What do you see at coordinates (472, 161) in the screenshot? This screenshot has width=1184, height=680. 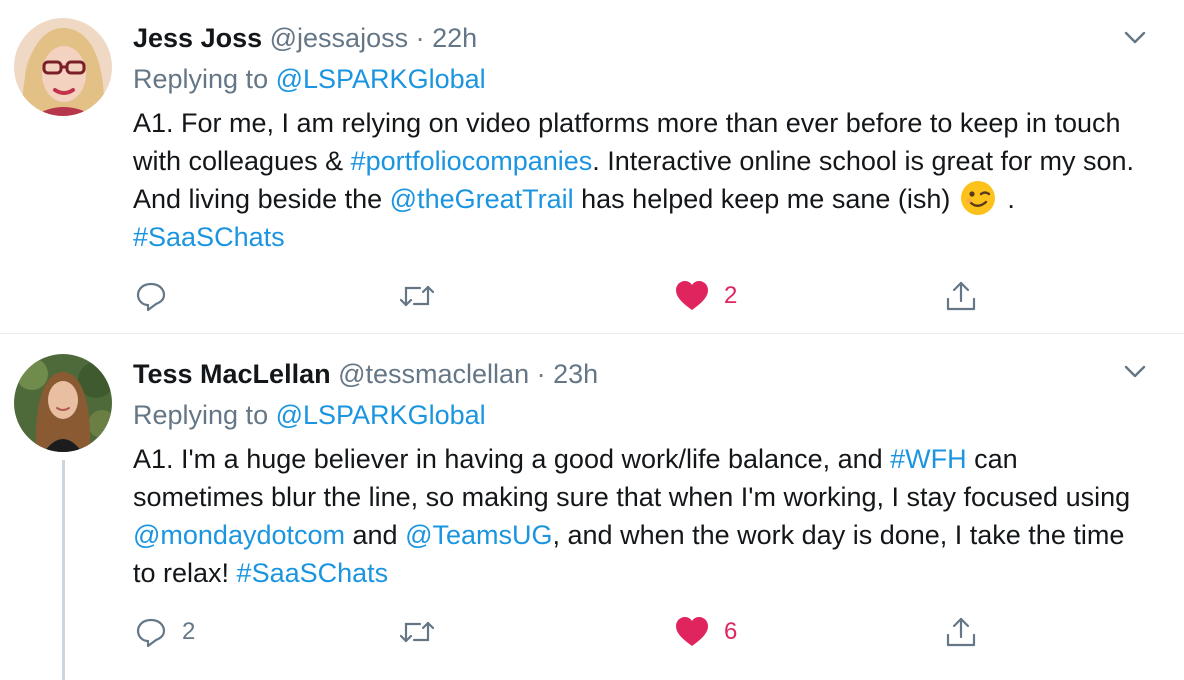 I see `hashtag-link: #portfoliocompanies` at bounding box center [472, 161].